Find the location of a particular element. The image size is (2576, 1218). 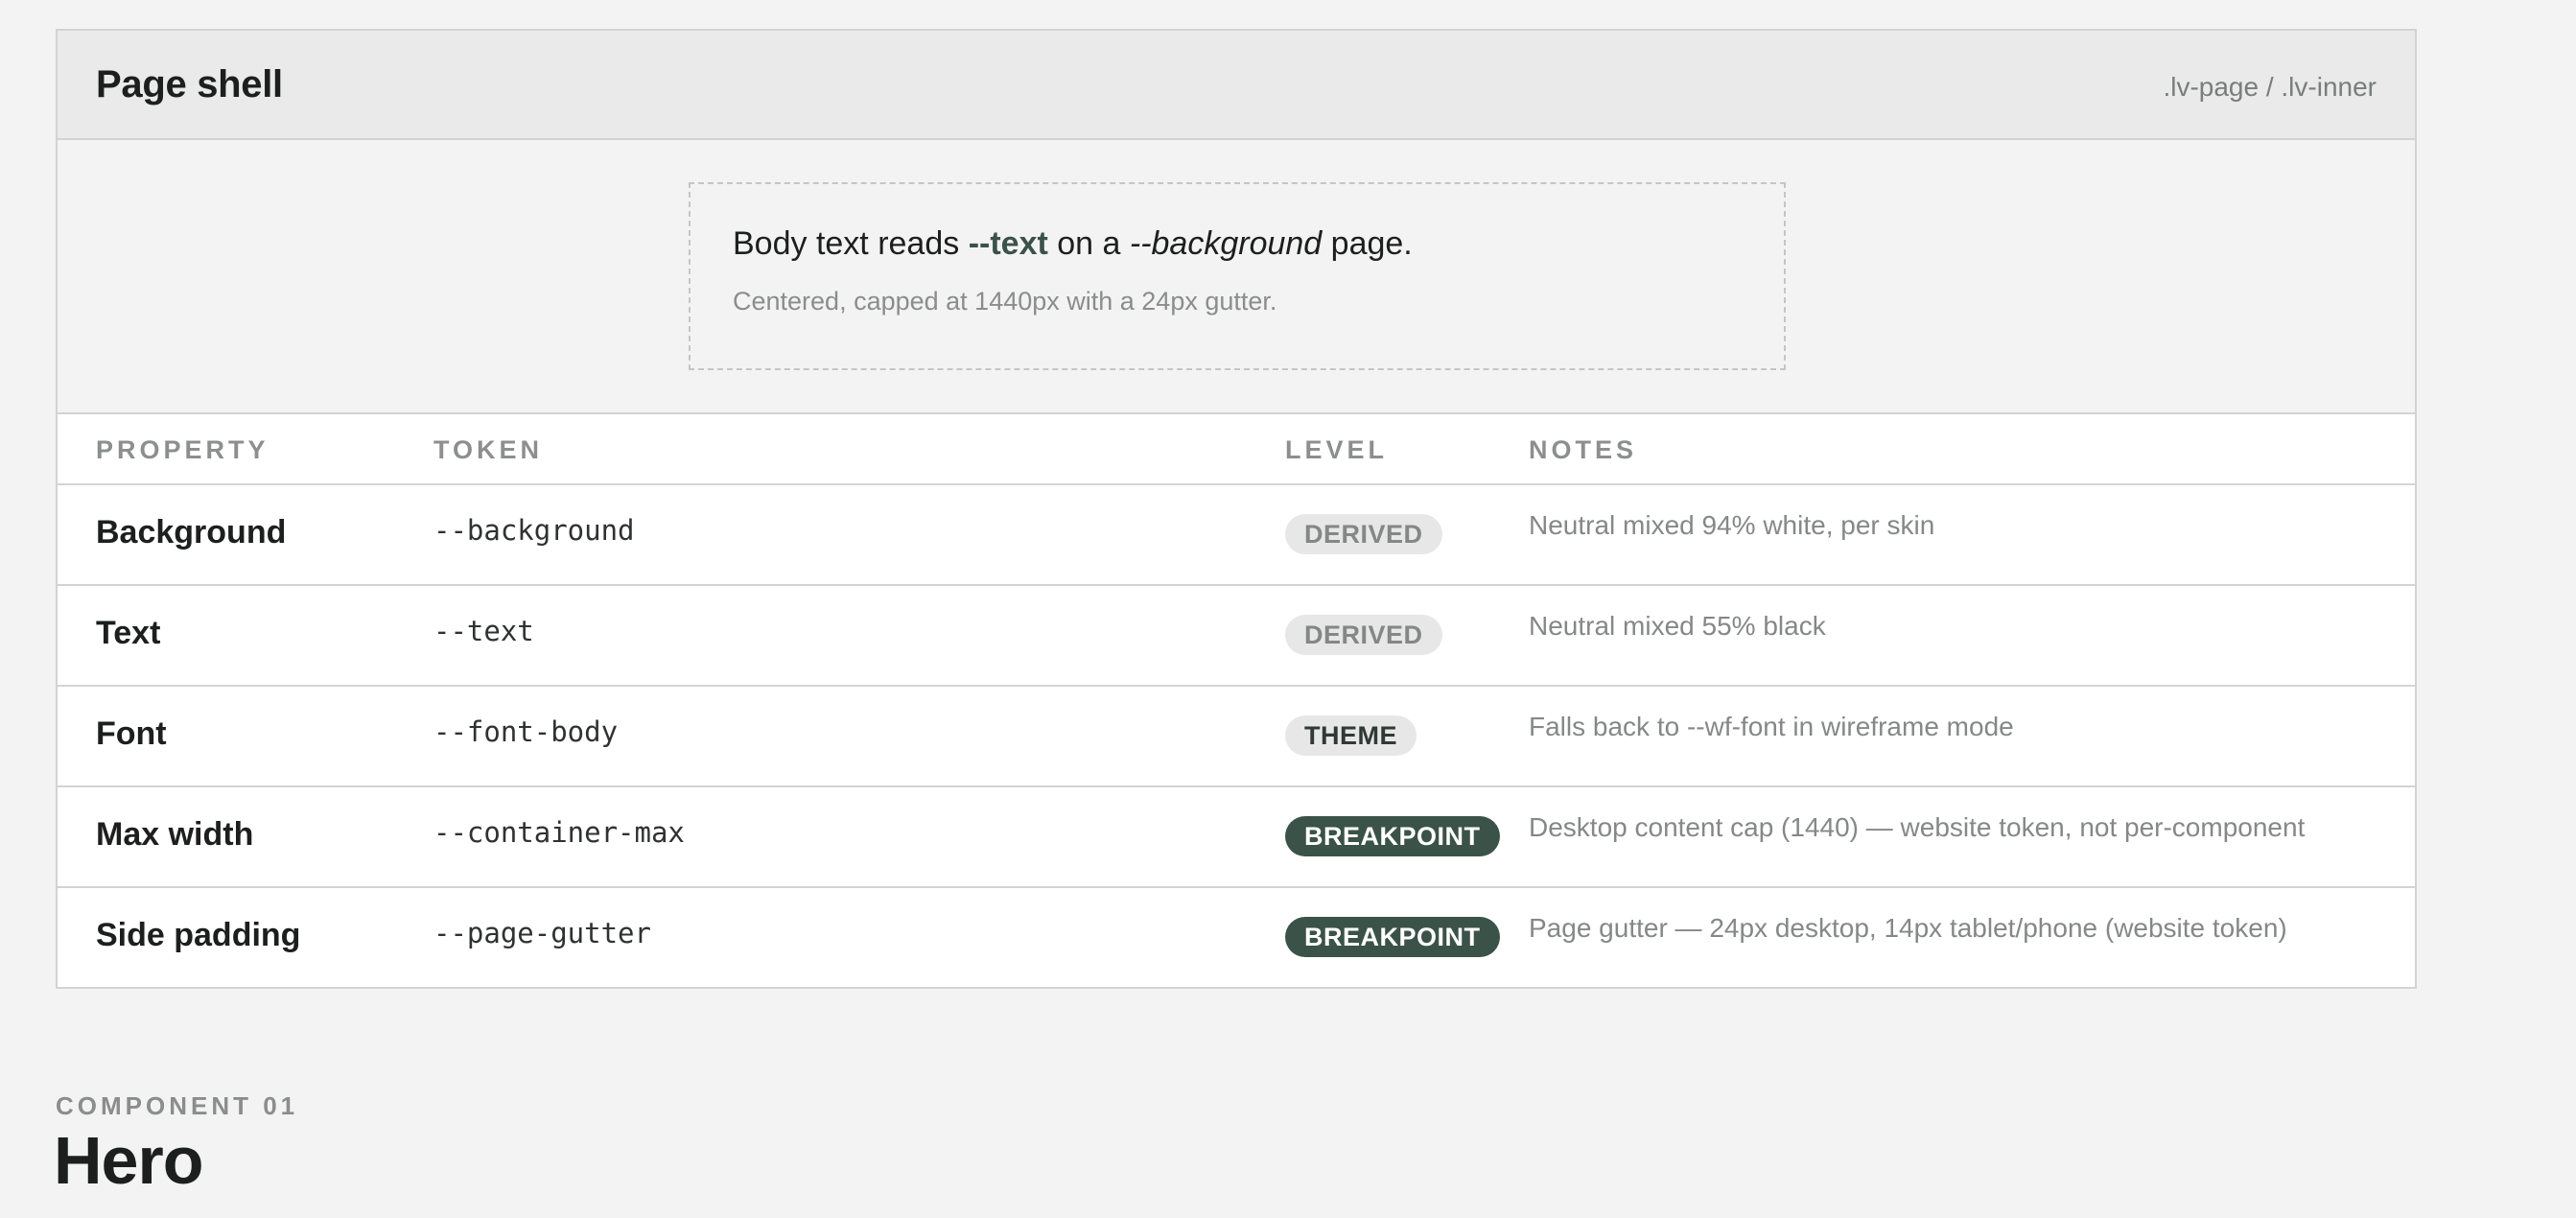

preview-line-middle: on a is located at coordinates (1088, 243).